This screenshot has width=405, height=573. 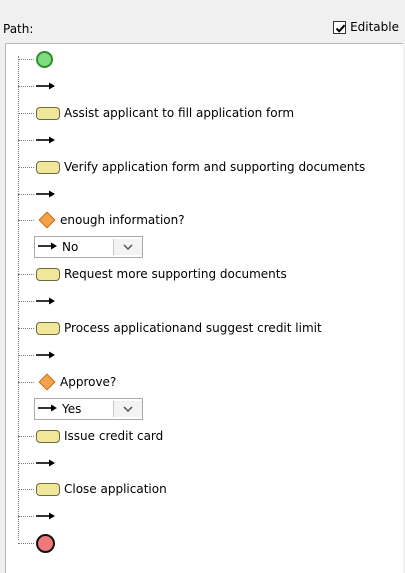 What do you see at coordinates (208, 489) in the screenshot?
I see `path-row-task: Close application` at bounding box center [208, 489].